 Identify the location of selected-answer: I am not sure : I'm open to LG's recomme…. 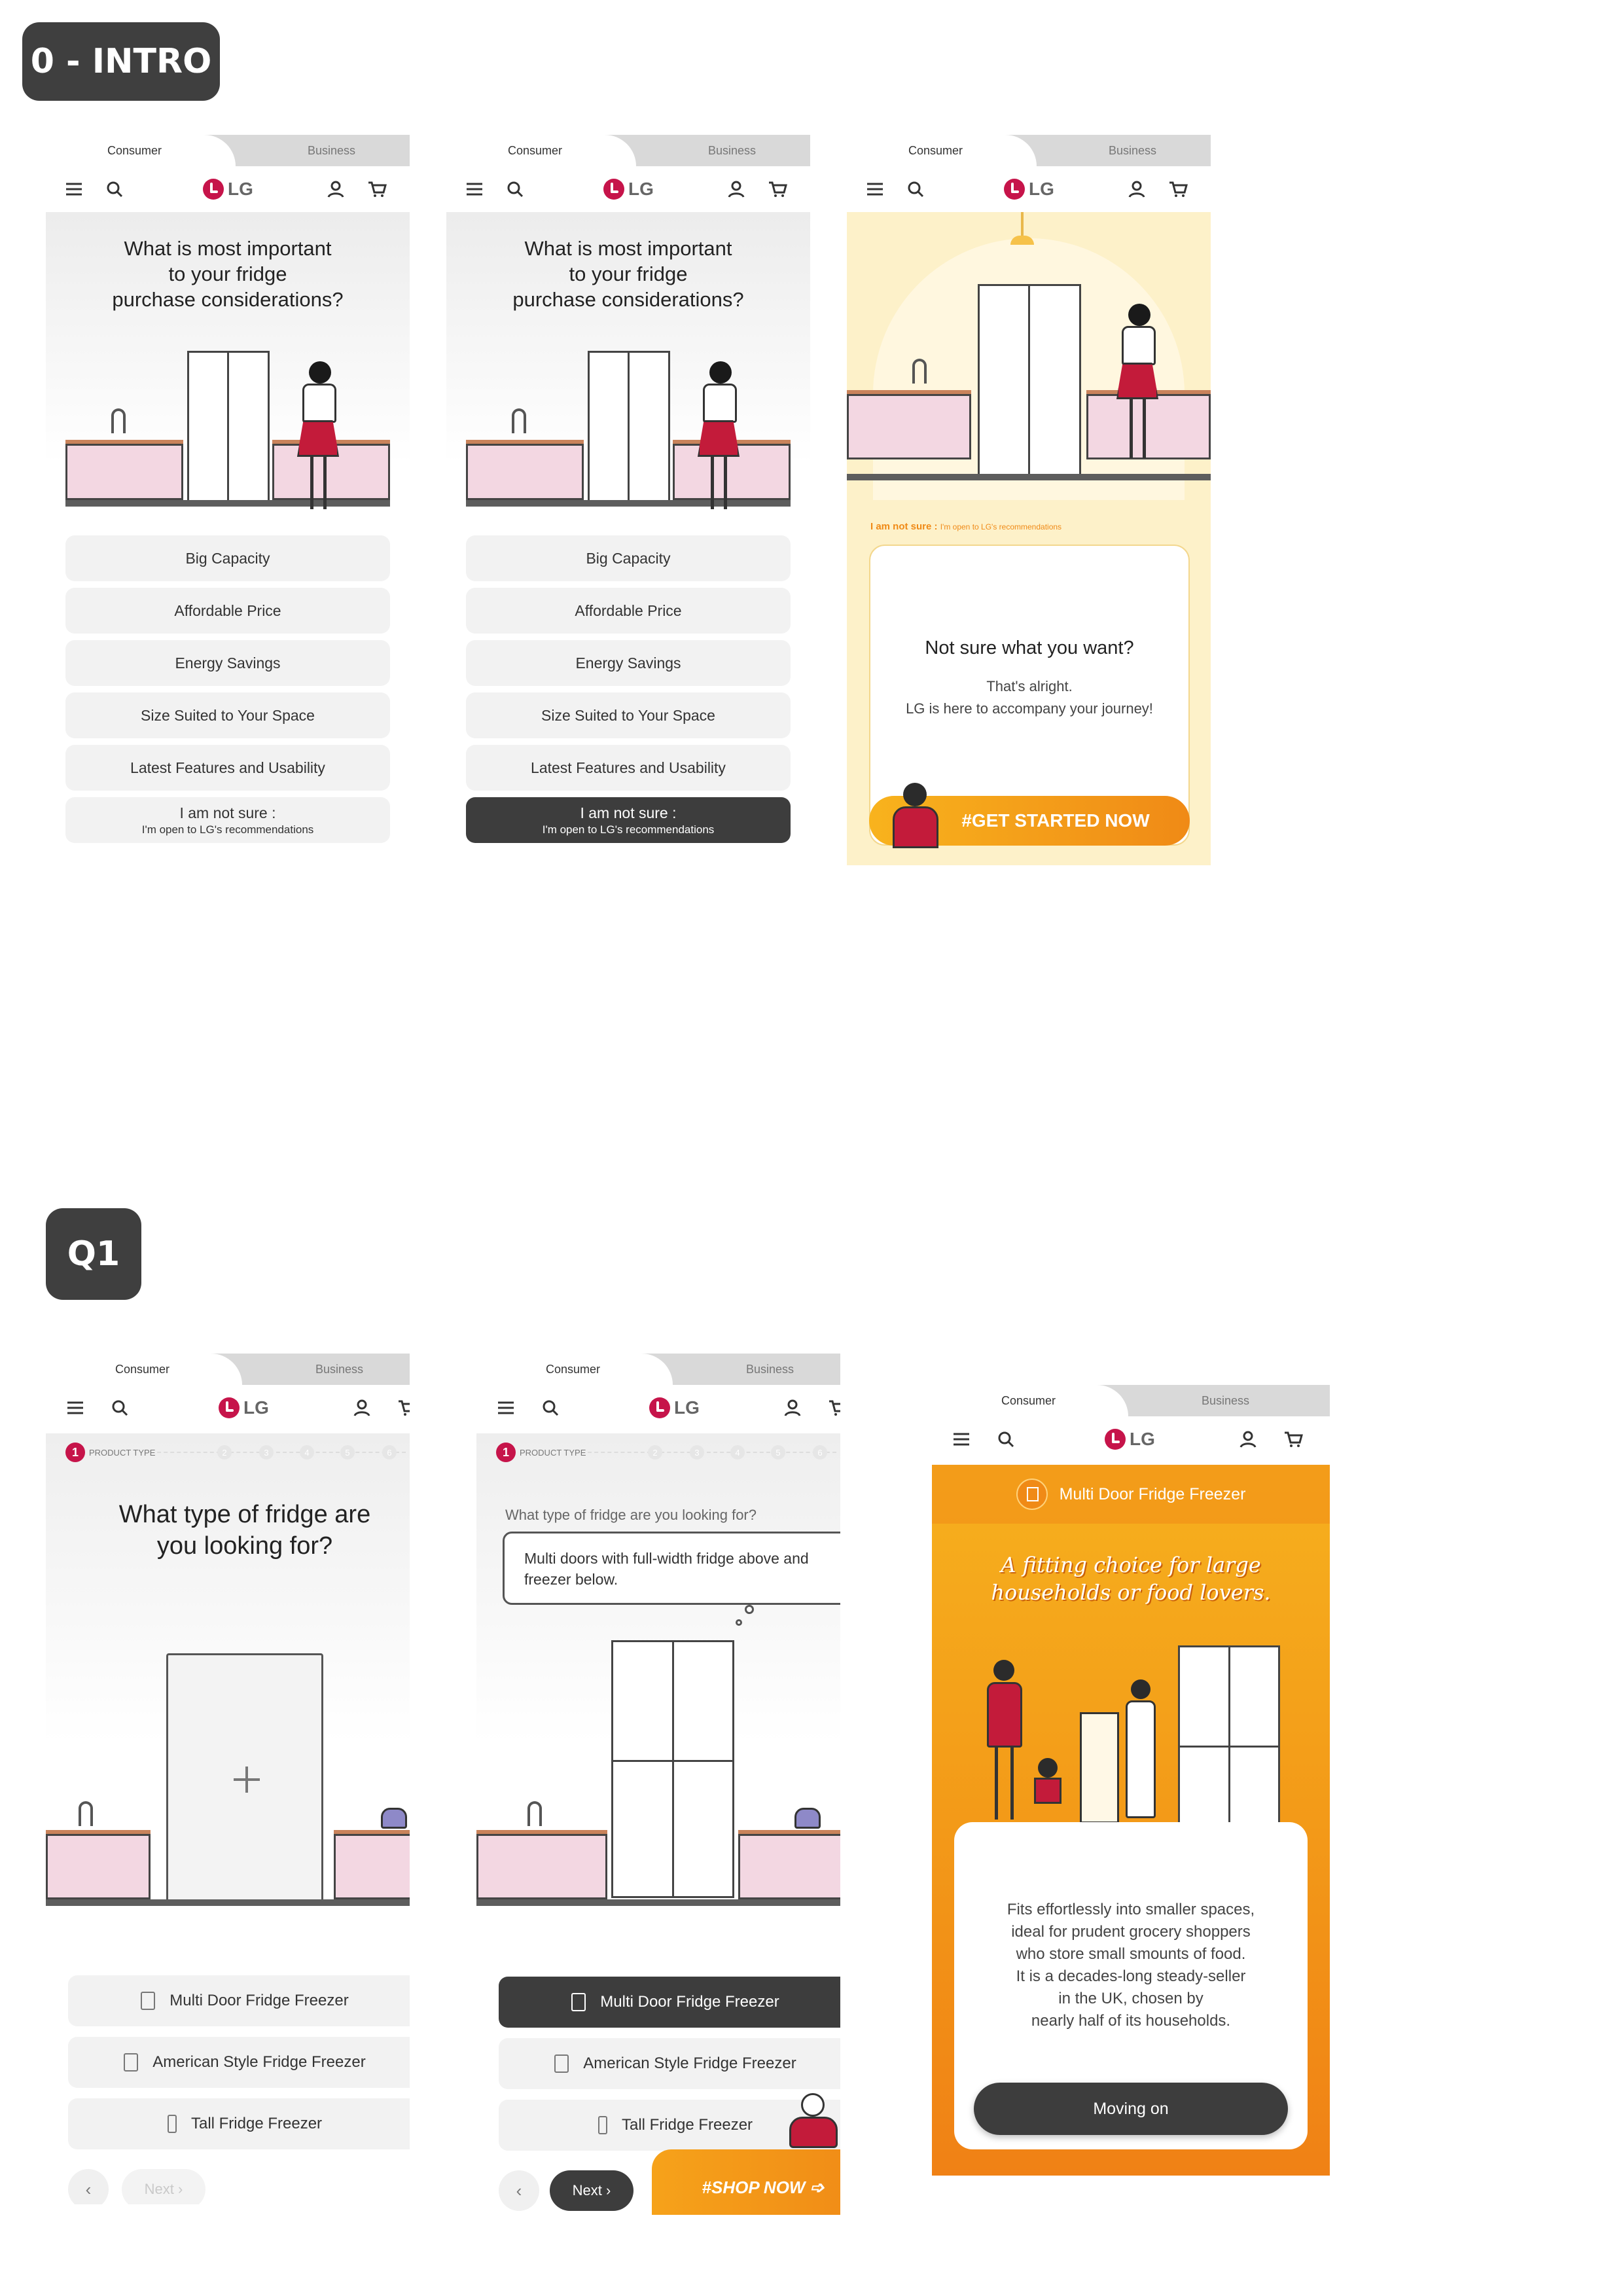
(966, 526).